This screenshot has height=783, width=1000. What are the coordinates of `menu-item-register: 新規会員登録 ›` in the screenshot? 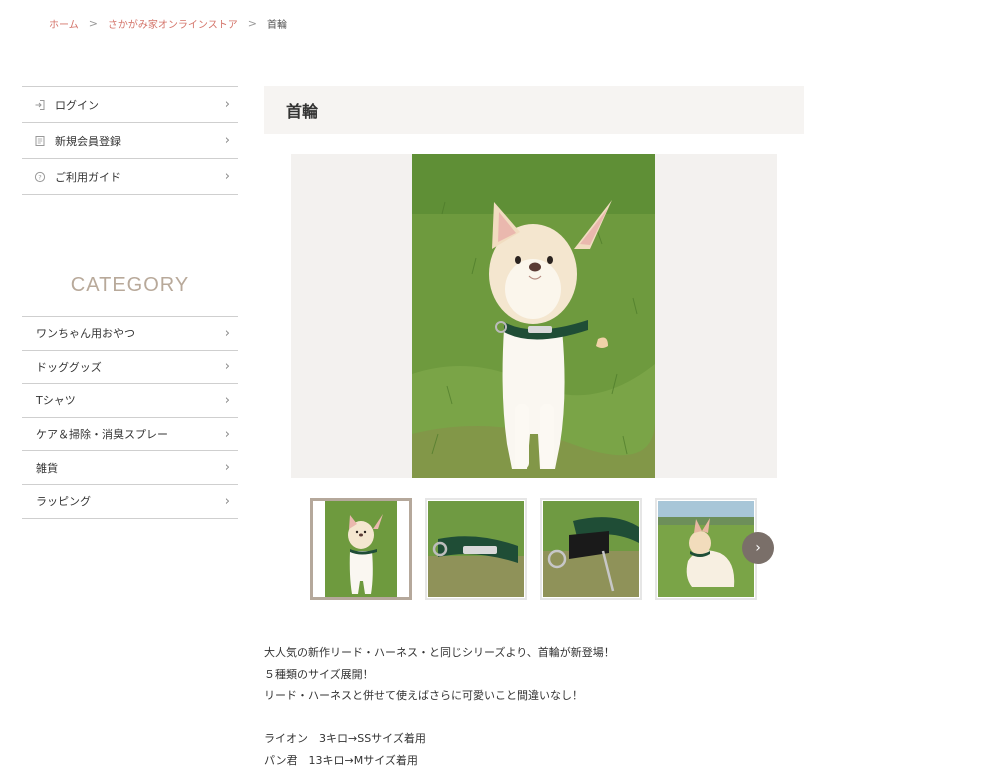 It's located at (130, 141).